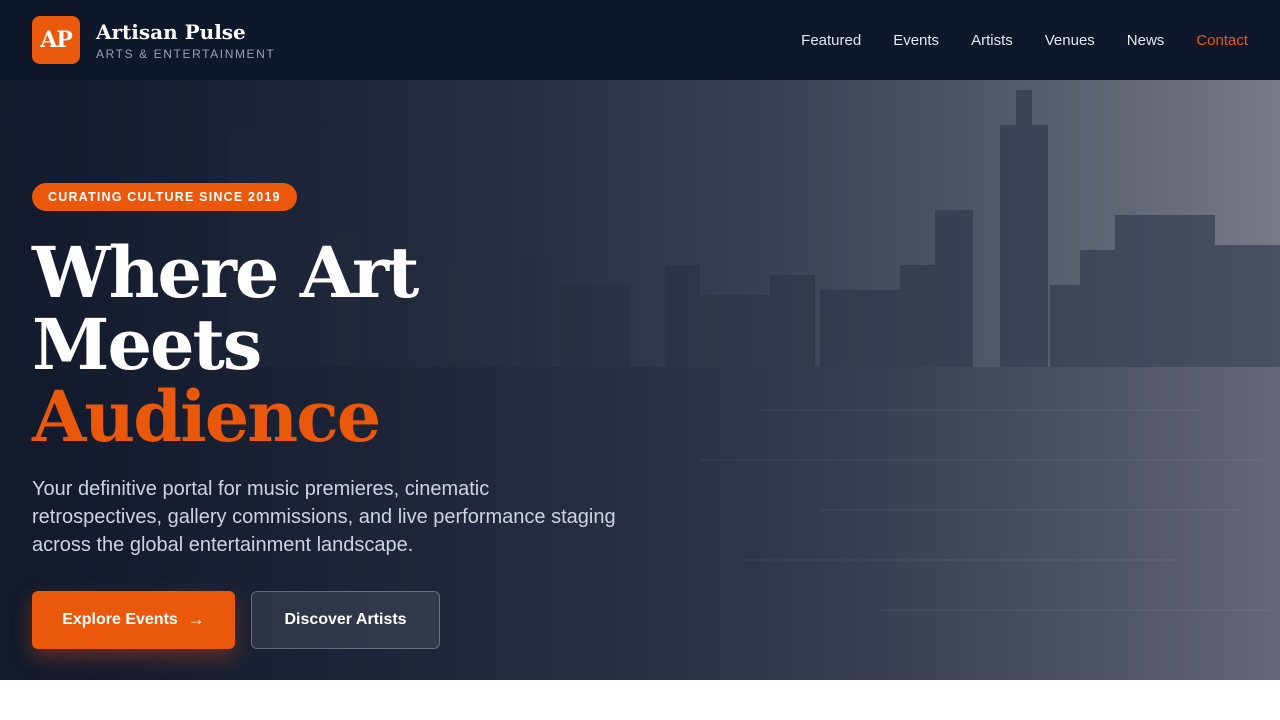  Describe the element at coordinates (186, 53) in the screenshot. I see `brand-tagline: ARTS & ENTERTAINMENT` at that location.